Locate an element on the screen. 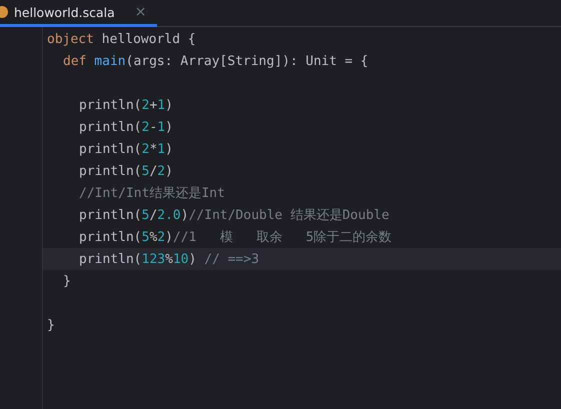  code-line: println(2-1) is located at coordinates (126, 127).